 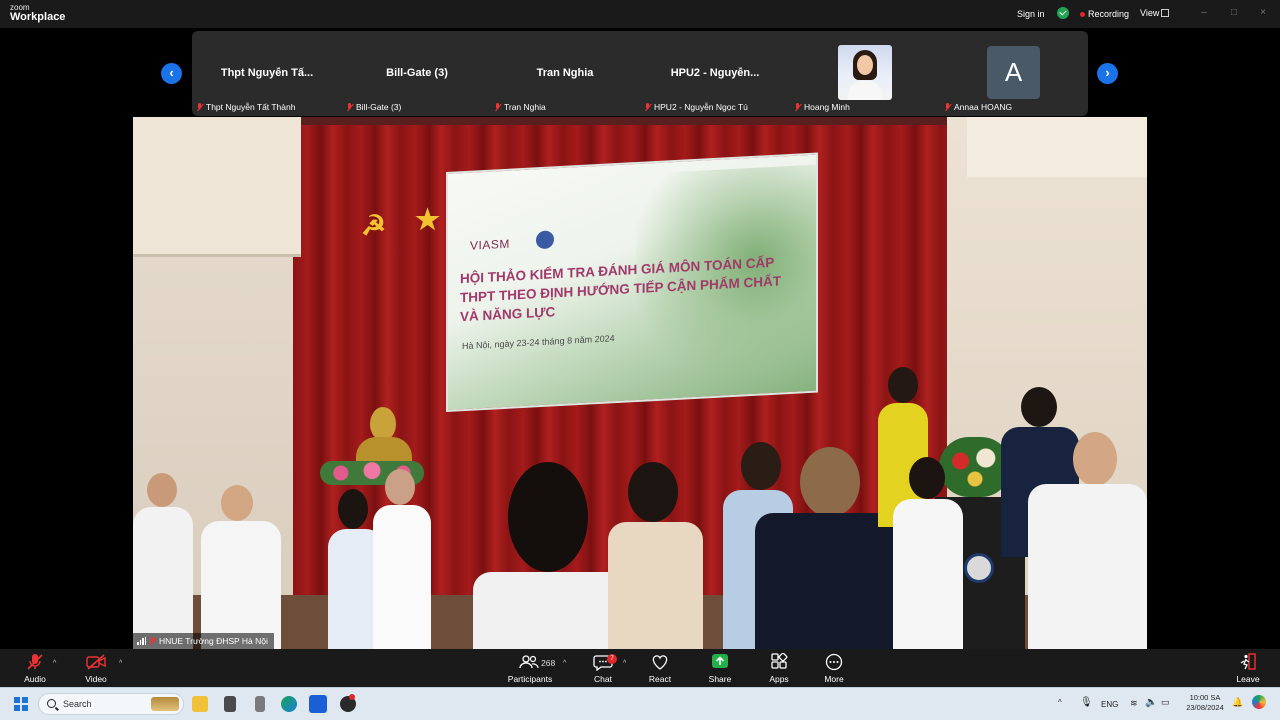 I want to click on participant-label: HPU2 - Nguyễn Ngọc Tú, so click(x=696, y=107).